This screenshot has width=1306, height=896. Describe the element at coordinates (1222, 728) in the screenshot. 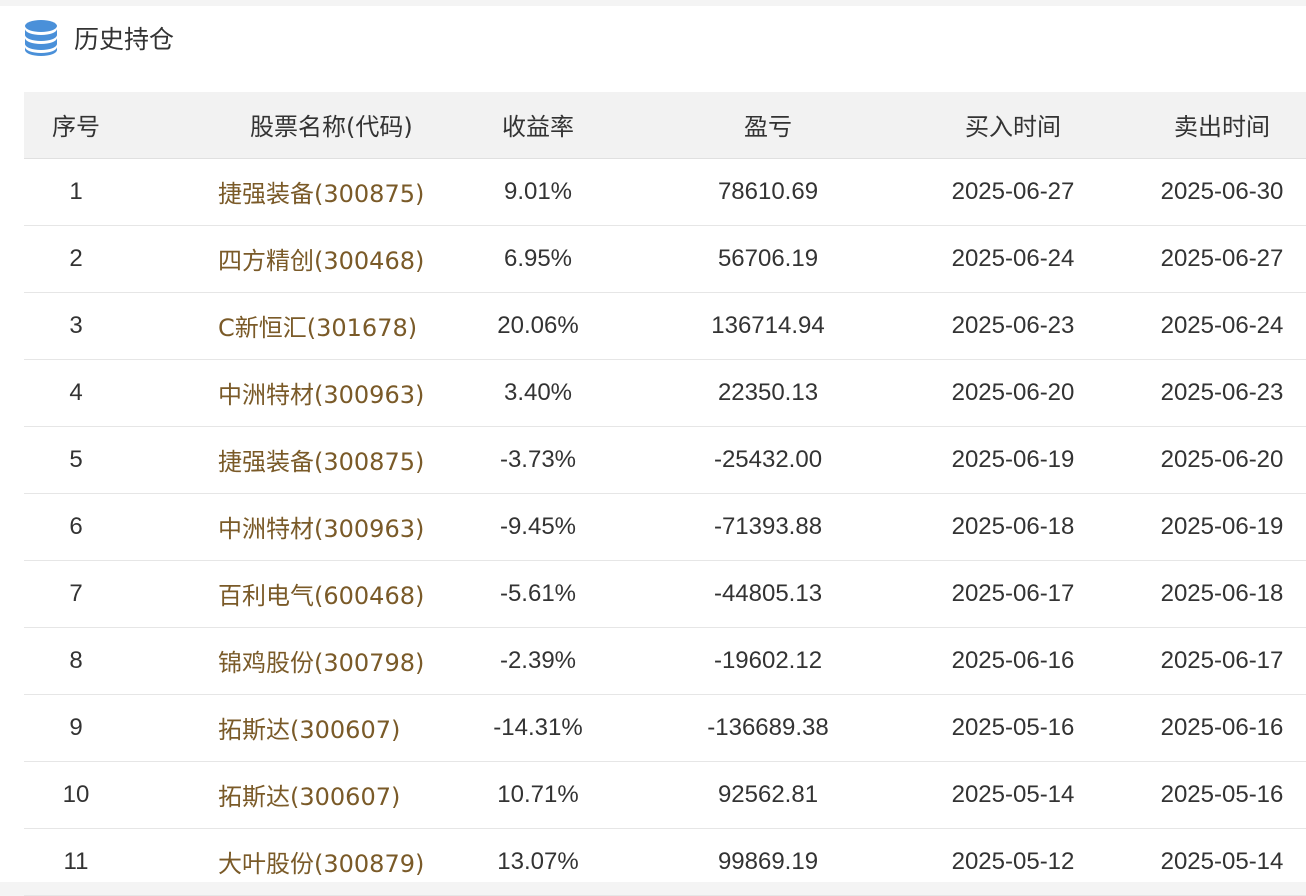

I see `cell-sell-date: 2025-06-16` at that location.